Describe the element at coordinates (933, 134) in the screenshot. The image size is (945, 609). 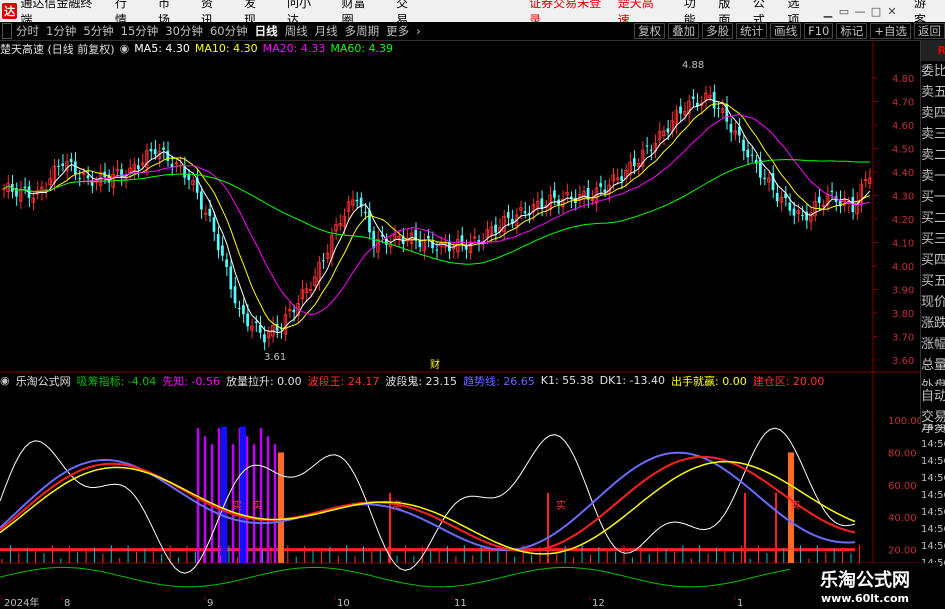
I see `sidebar-maisan: 卖三` at that location.